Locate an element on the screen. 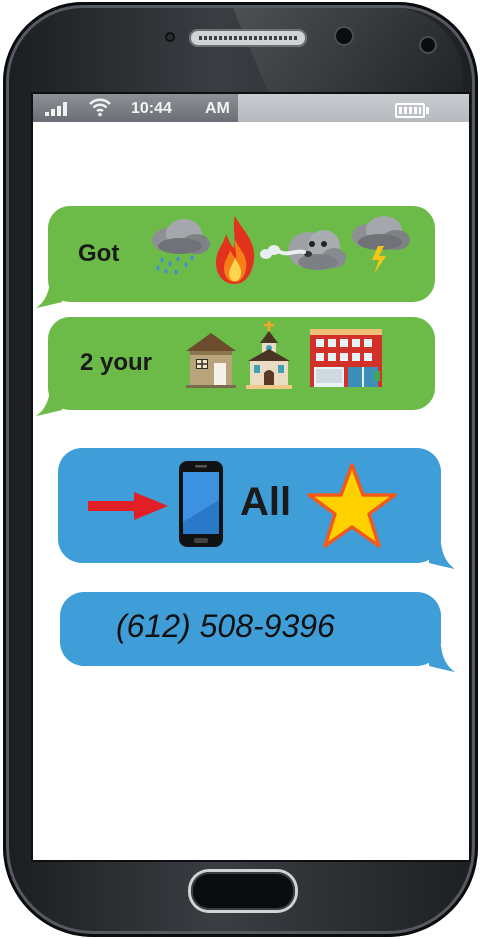 Image resolution: width=481 pixels, height=939 pixels. smartphone-icon is located at coordinates (201, 504).